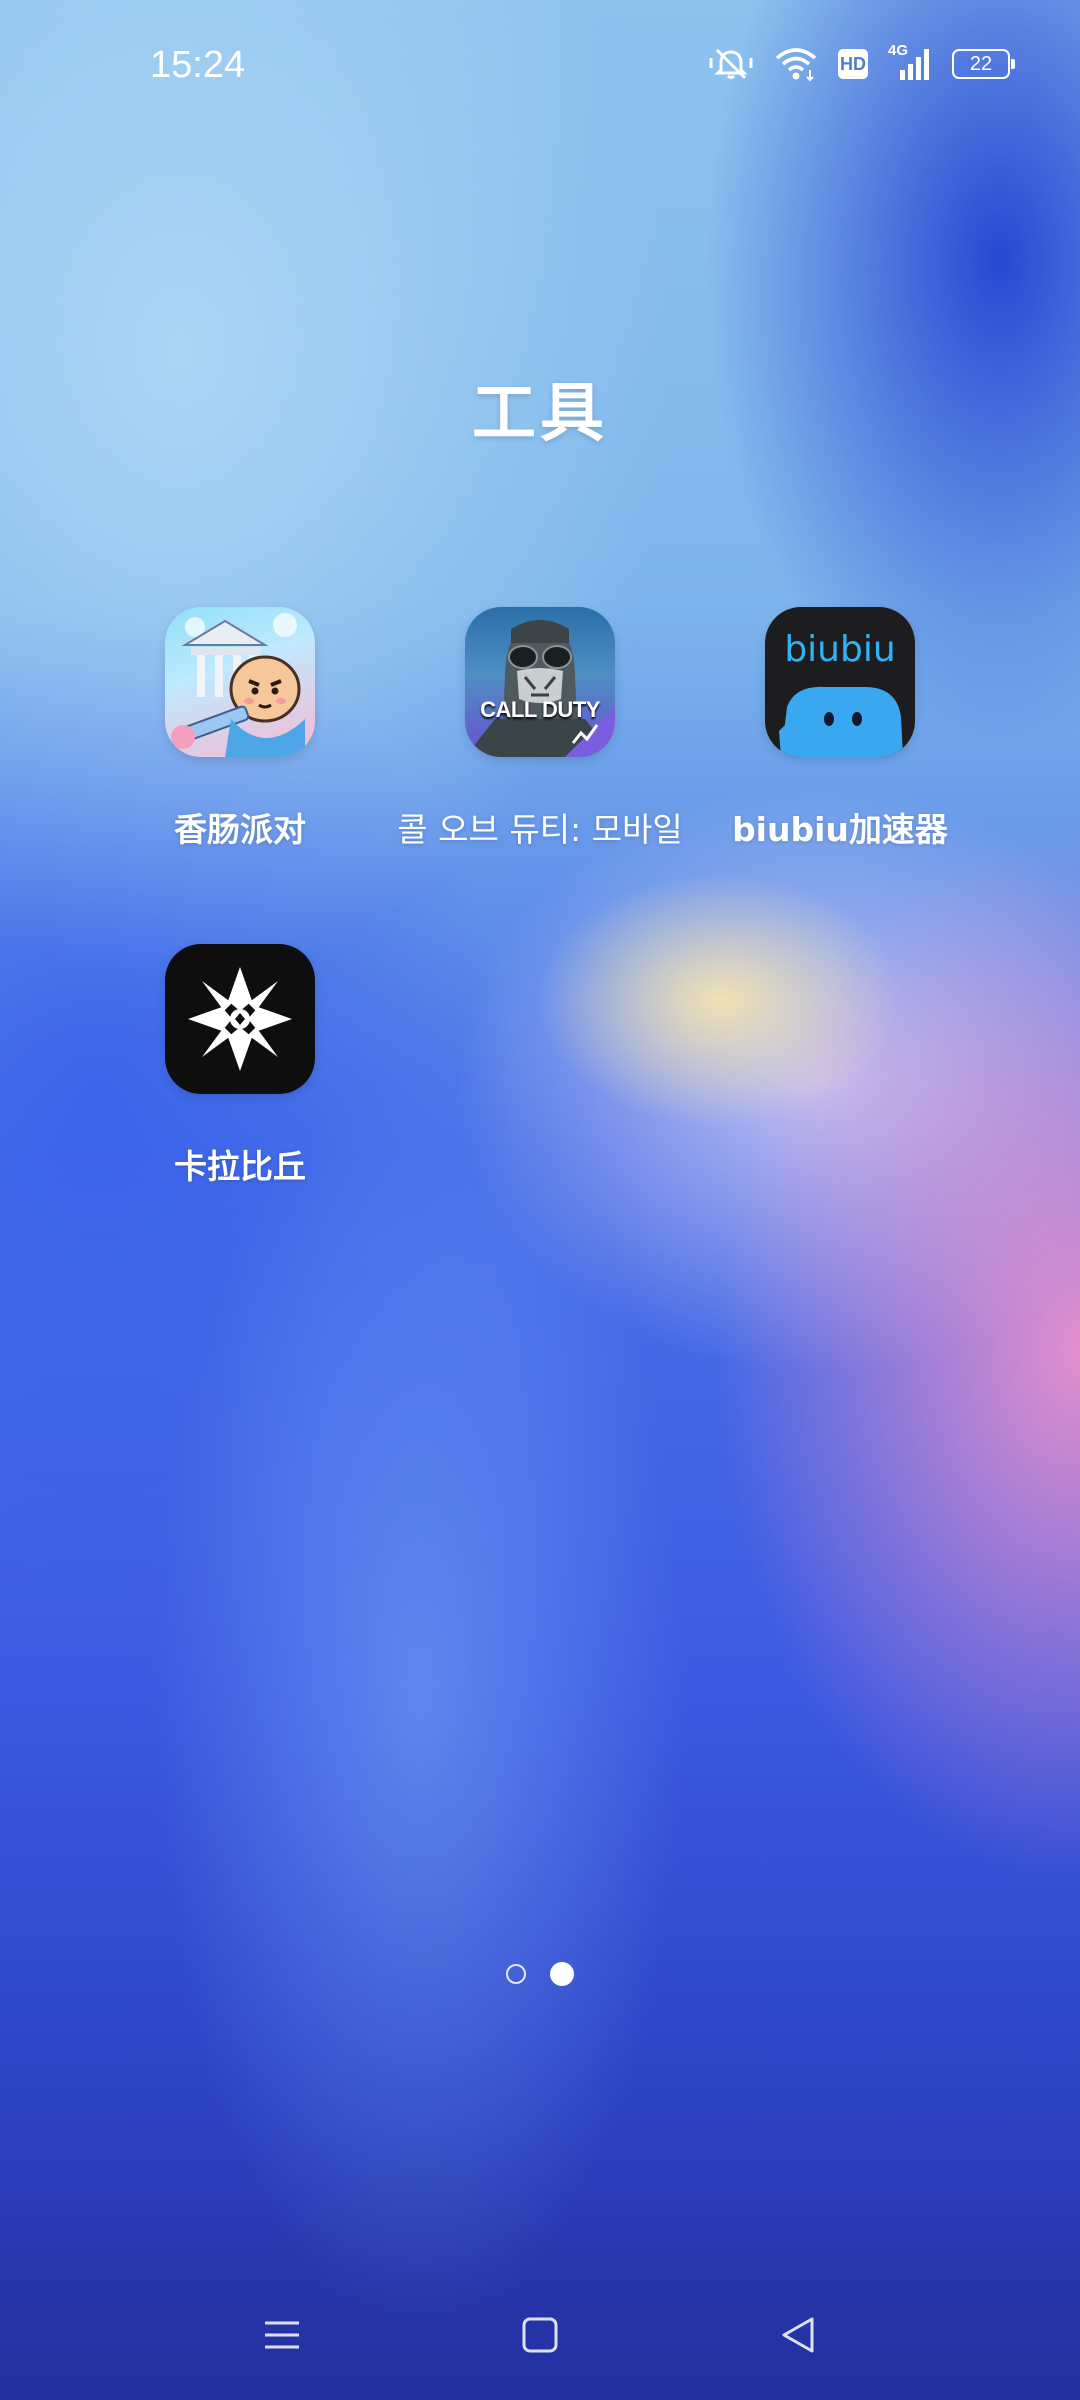 The height and width of the screenshot is (2400, 1080). What do you see at coordinates (240, 1166) in the screenshot?
I see `app-label: 卡拉比丘` at bounding box center [240, 1166].